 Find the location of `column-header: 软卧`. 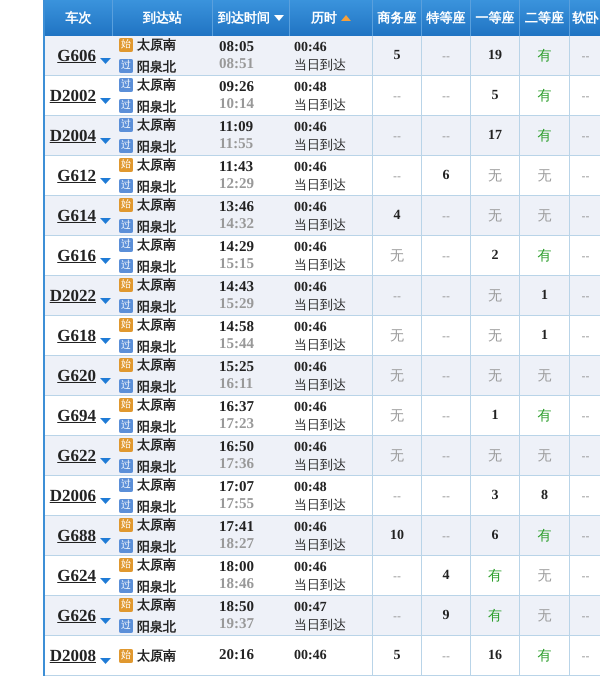

column-header: 软卧 is located at coordinates (585, 18).